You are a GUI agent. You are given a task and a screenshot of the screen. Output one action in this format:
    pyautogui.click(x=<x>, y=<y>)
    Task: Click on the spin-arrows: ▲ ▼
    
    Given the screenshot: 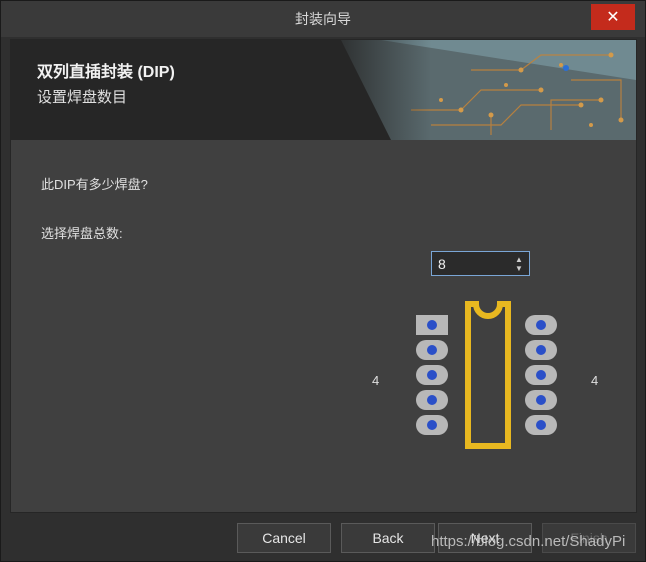 What is the action you would take?
    pyautogui.click(x=519, y=264)
    